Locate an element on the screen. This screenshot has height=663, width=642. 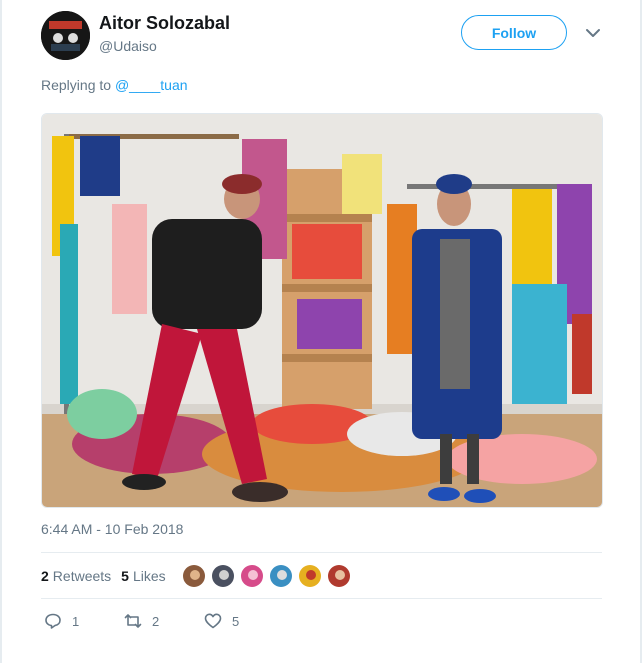
reply-icon is located at coordinates (53, 621).